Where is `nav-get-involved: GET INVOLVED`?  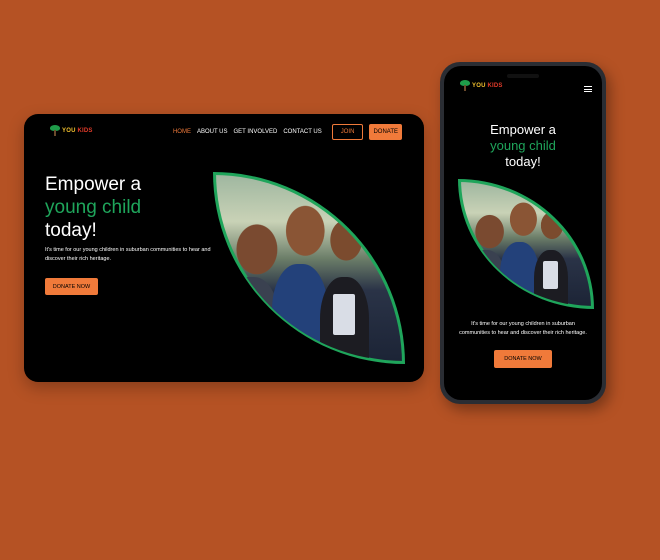 nav-get-involved: GET INVOLVED is located at coordinates (256, 132).